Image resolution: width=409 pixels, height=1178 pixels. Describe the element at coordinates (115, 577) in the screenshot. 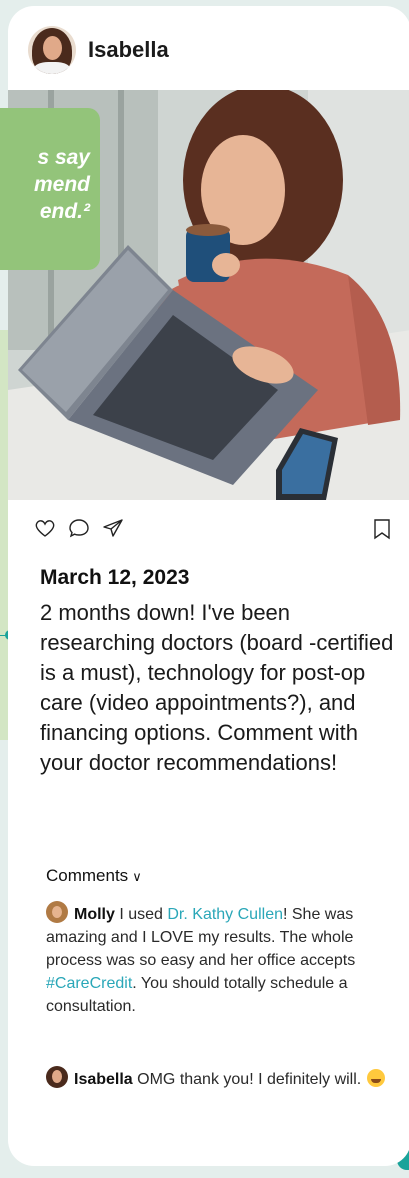

I see `post-date: March 12, 2023` at that location.